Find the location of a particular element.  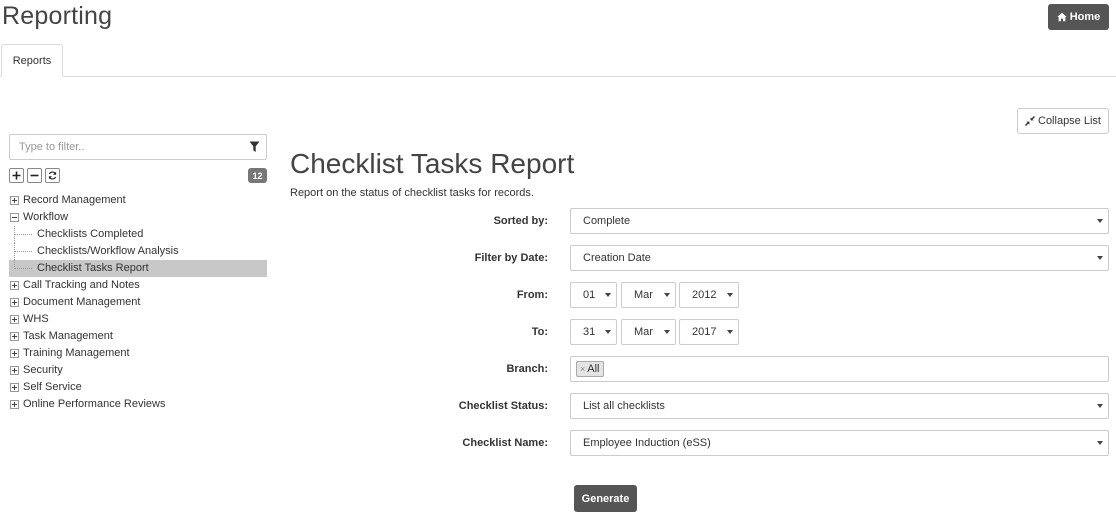

collapse-all-button is located at coordinates (34, 175).